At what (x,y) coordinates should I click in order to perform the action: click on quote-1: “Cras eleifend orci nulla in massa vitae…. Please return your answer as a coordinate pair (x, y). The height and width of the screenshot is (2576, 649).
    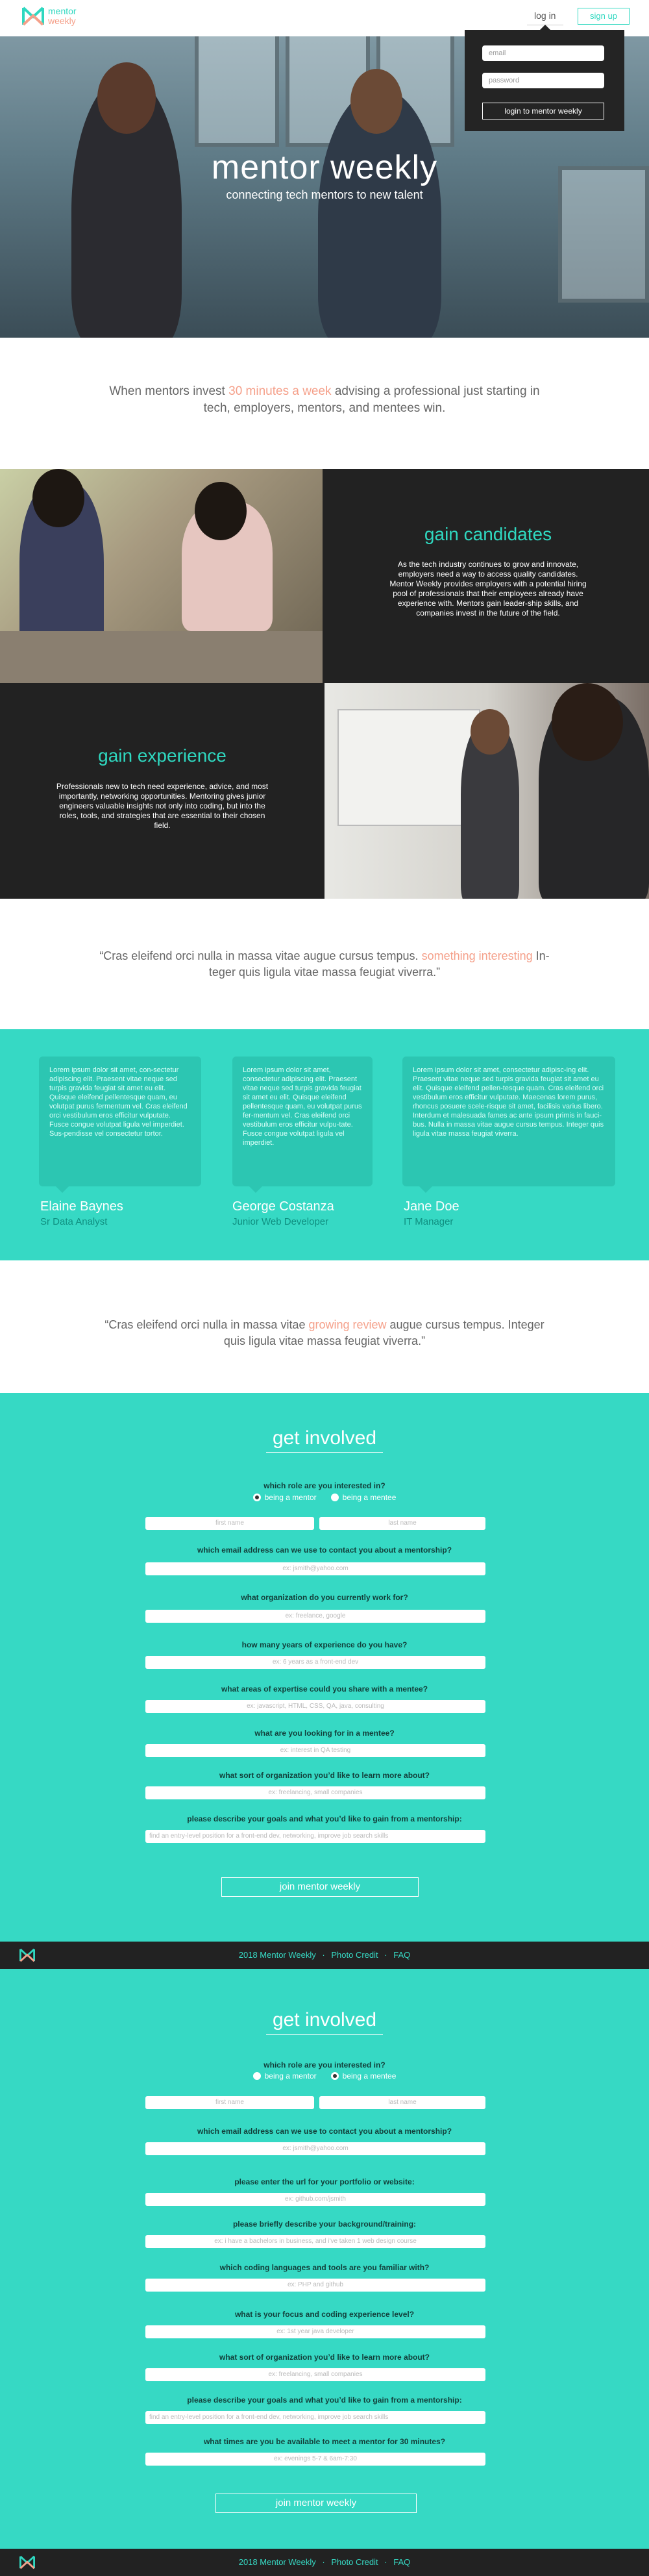
    Looking at the image, I should click on (324, 964).